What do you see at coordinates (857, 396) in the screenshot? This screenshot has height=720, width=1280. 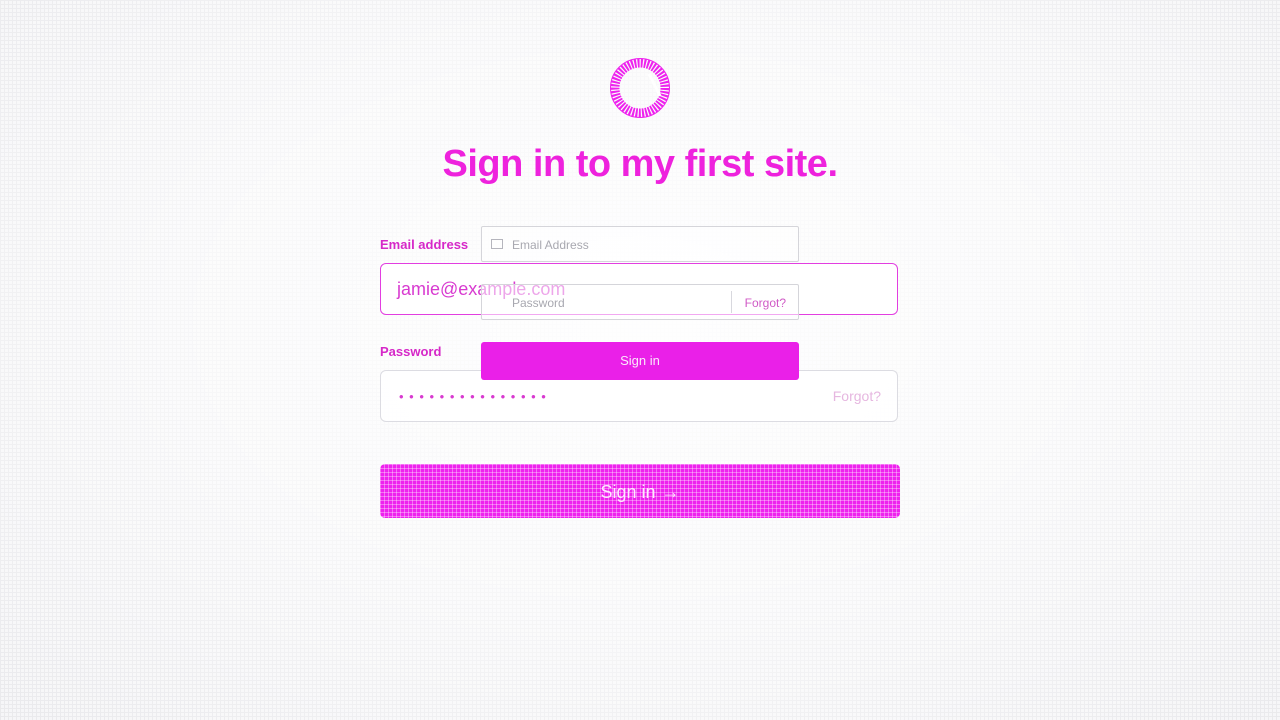 I see `forgot-password-link: Forgot?` at bounding box center [857, 396].